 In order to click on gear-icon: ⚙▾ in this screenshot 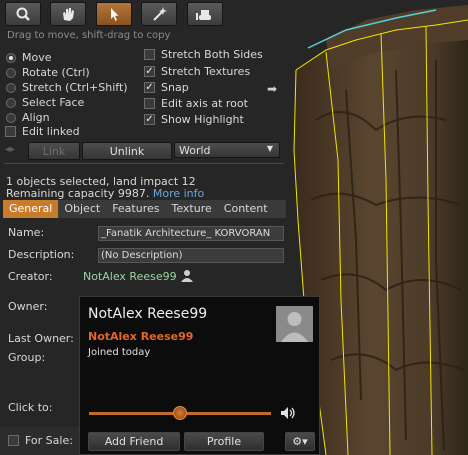, I will do `click(300, 441)`.